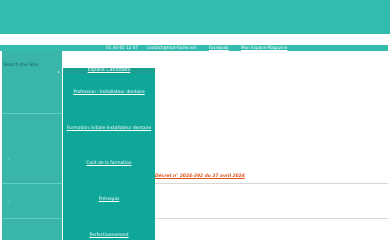  Describe the element at coordinates (109, 163) in the screenshot. I see `menu-item-cout-formation: Coût de la formation` at that location.